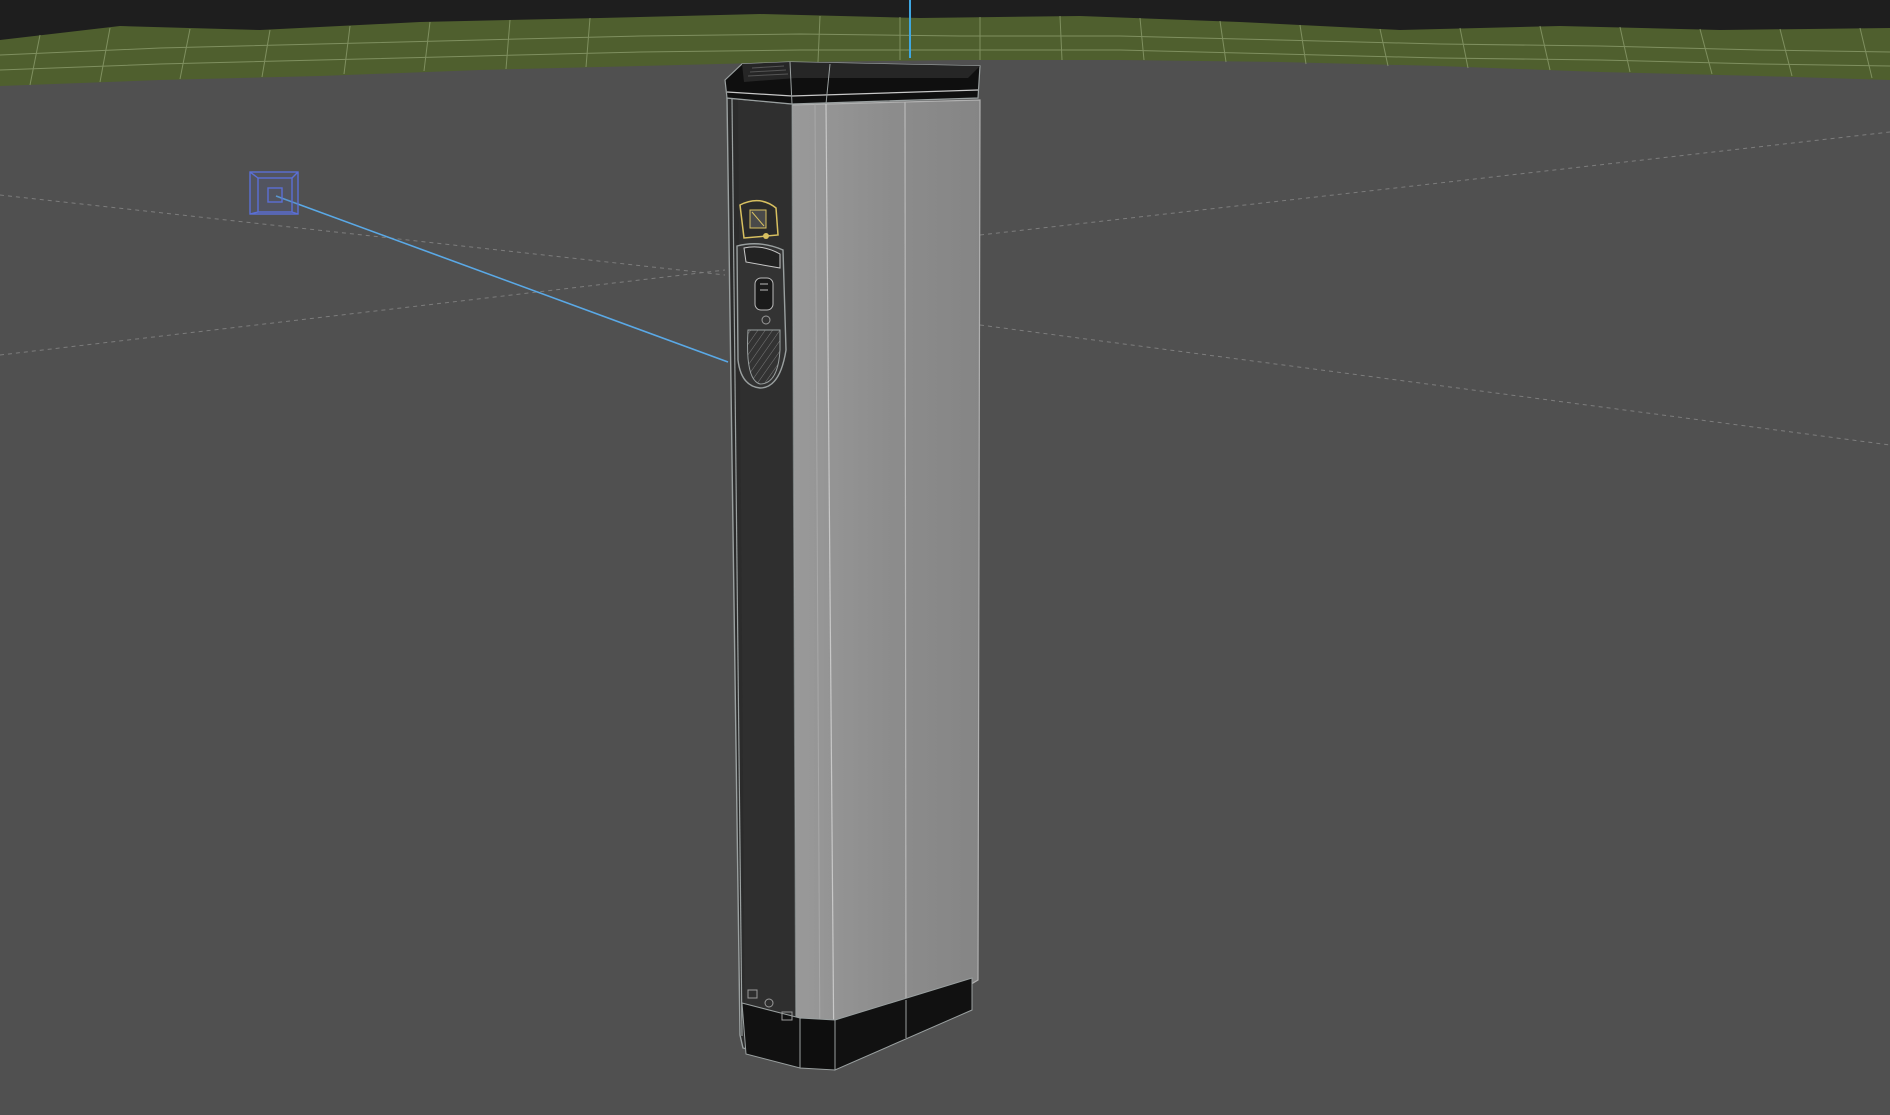 The image size is (1890, 1115). I want to click on camera-gizmo-icon, so click(274, 193).